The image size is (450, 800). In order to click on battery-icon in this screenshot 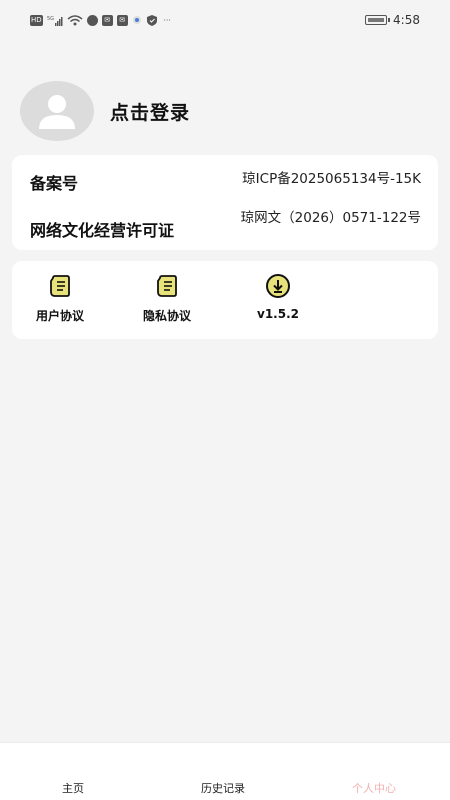, I will do `click(378, 20)`.